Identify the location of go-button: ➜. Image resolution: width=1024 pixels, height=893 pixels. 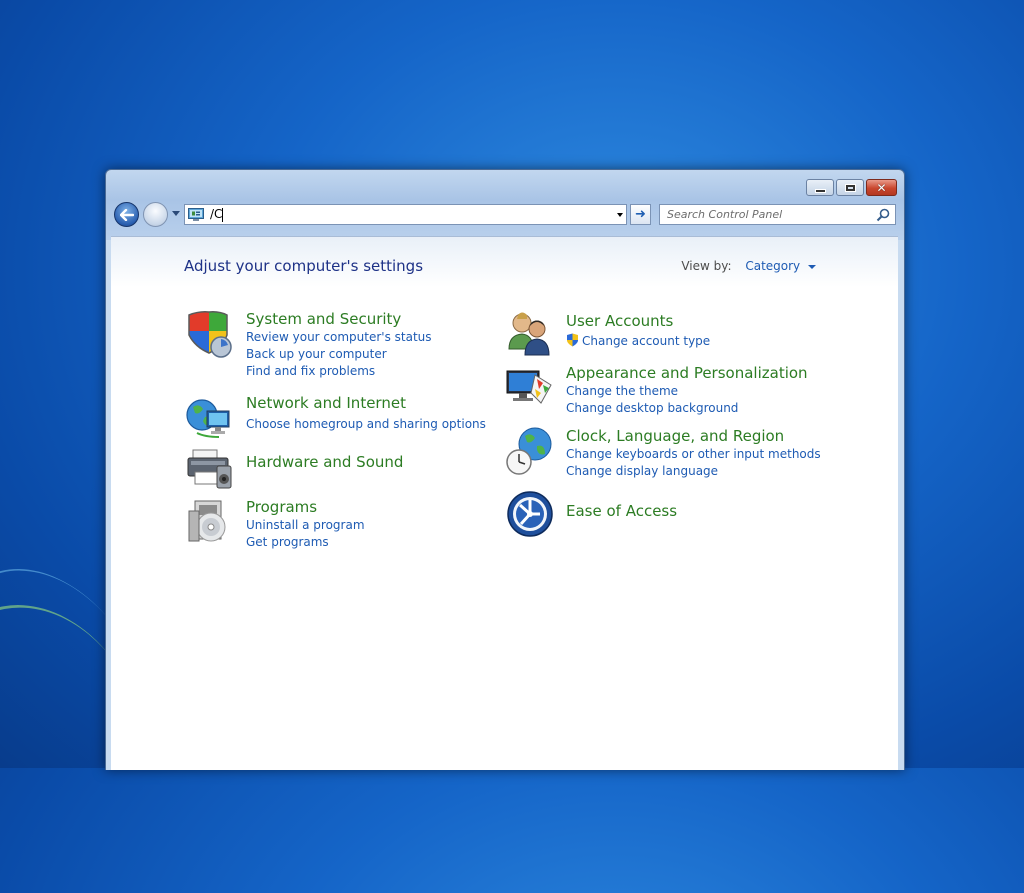
(640, 214).